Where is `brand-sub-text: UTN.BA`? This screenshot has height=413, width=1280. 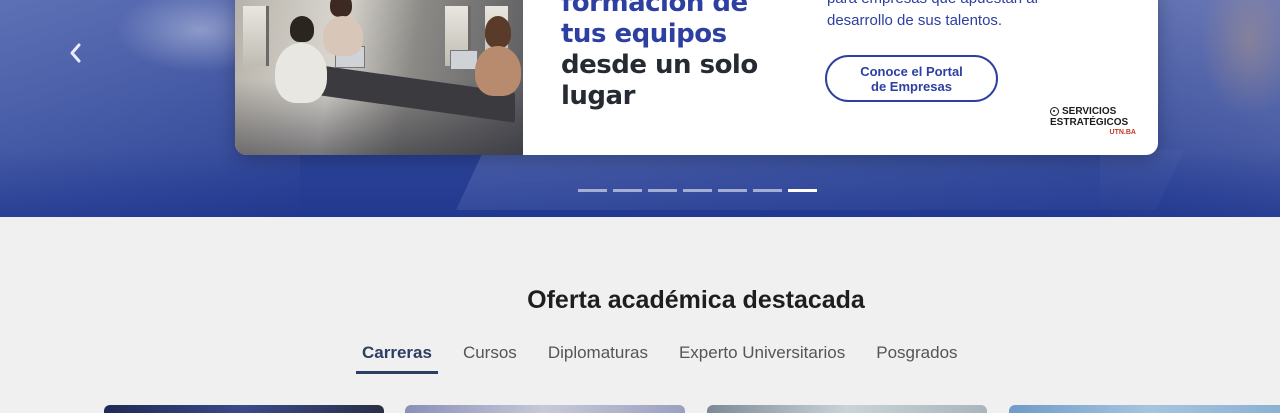
brand-sub-text: UTN.BA is located at coordinates (1122, 132).